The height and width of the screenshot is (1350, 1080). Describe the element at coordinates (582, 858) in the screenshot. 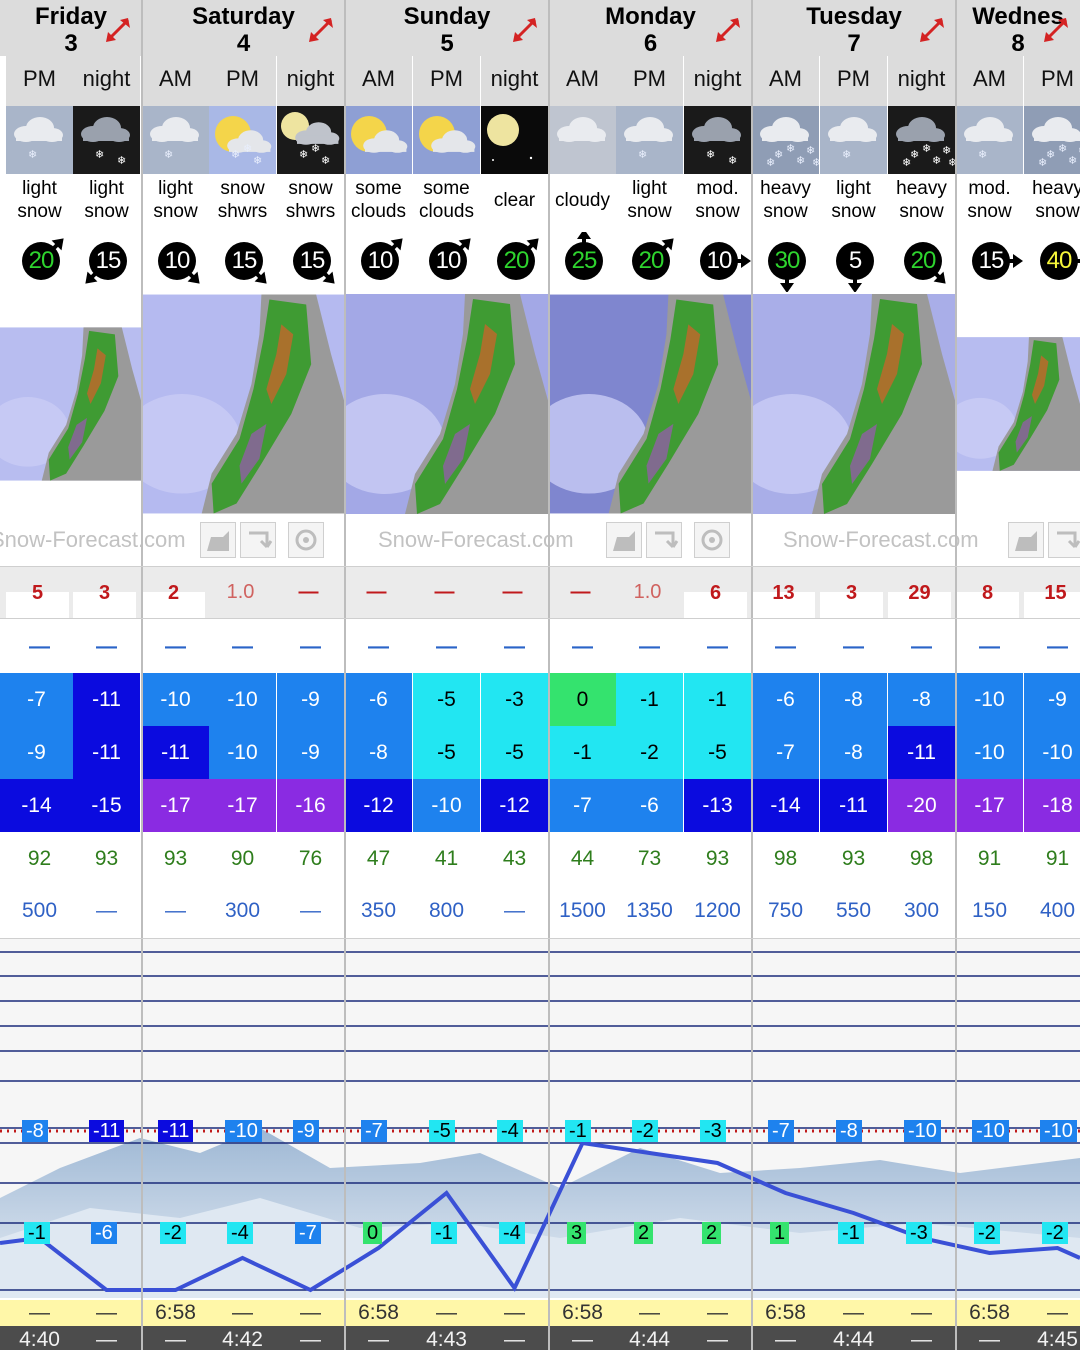

I see `humidity: 44` at that location.